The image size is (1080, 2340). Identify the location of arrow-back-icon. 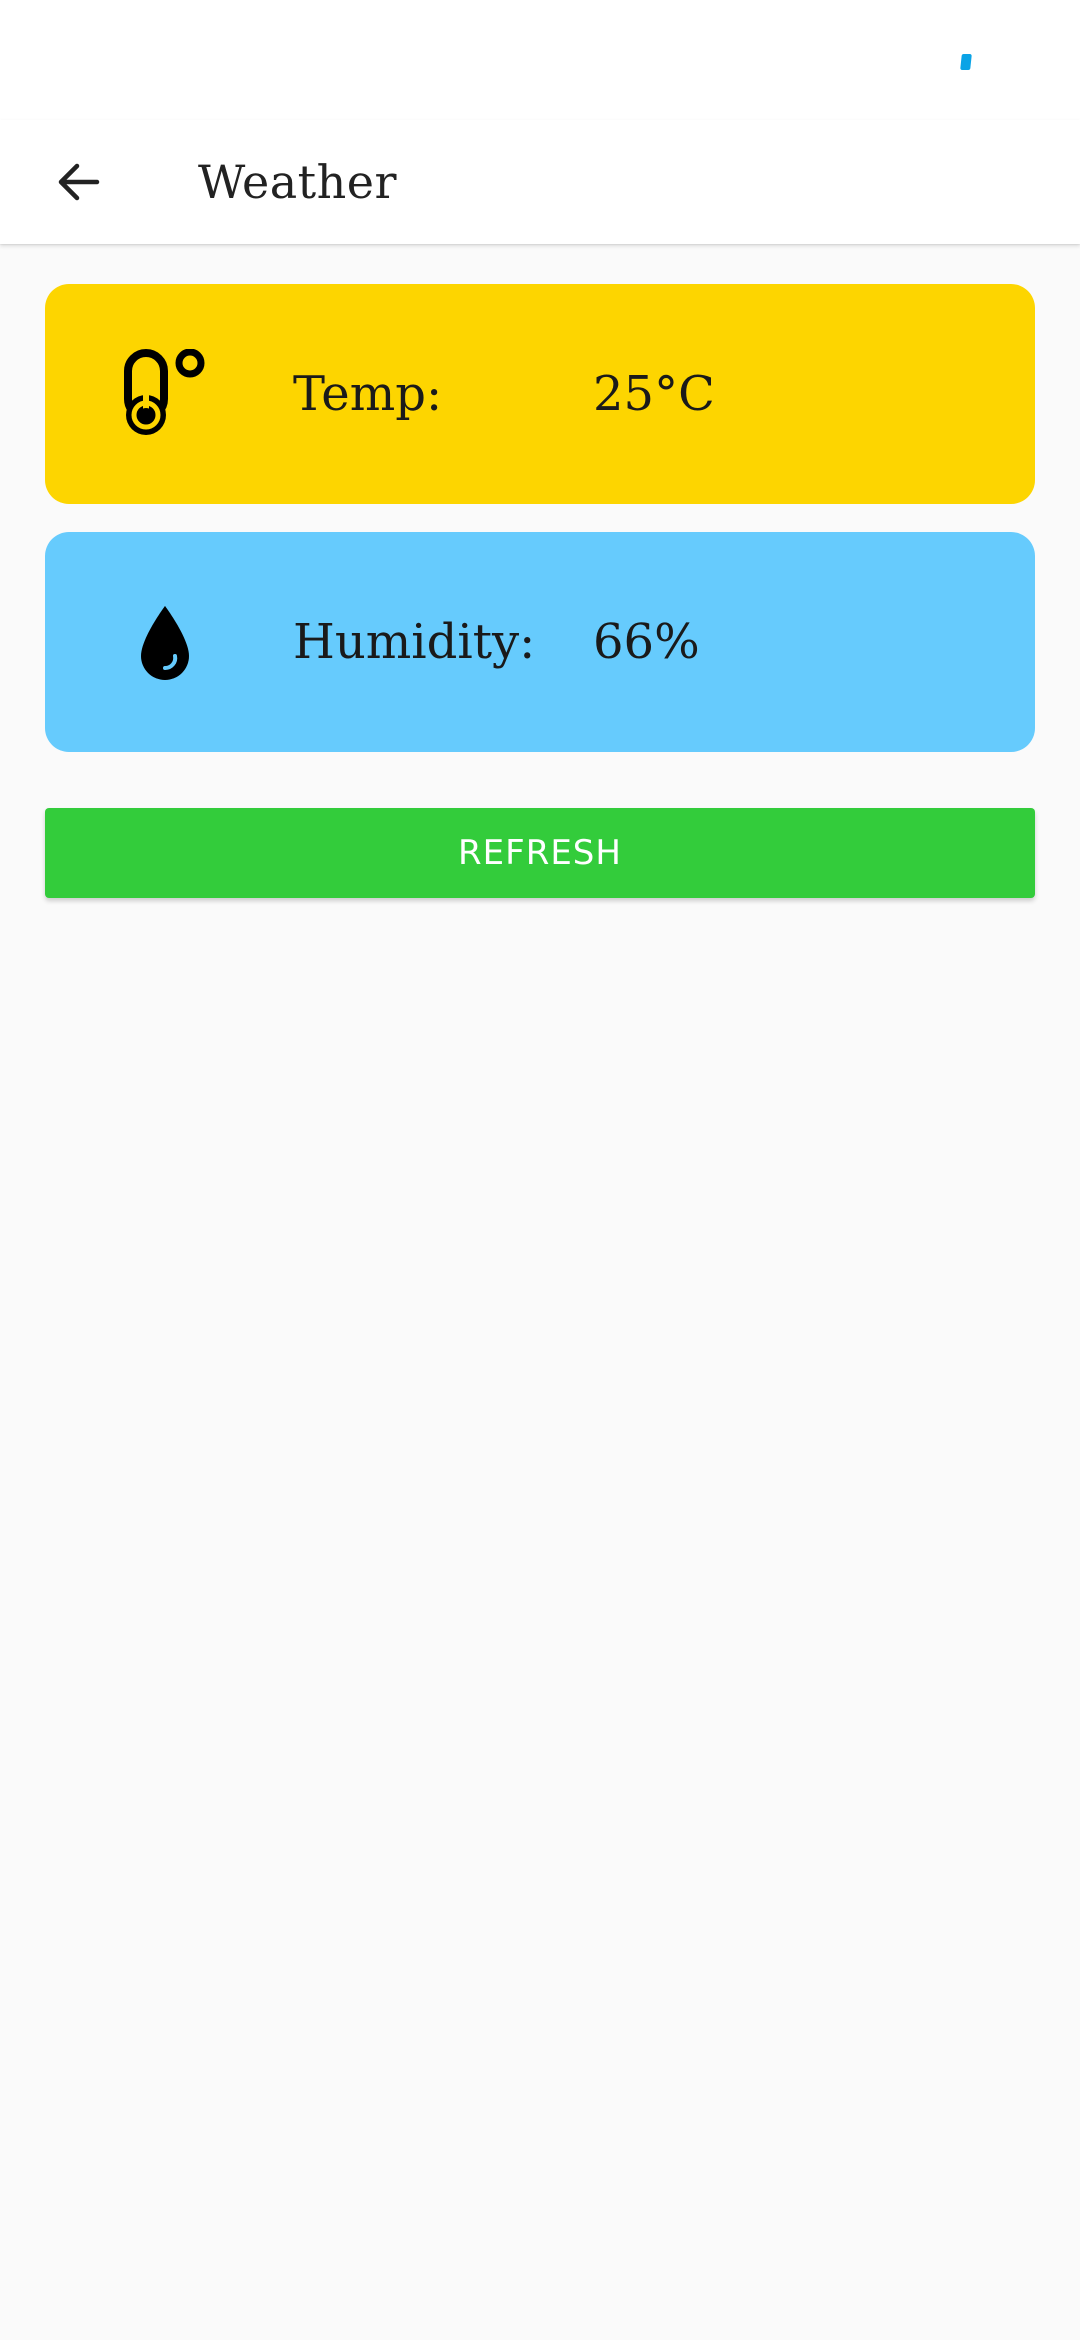
(79, 182).